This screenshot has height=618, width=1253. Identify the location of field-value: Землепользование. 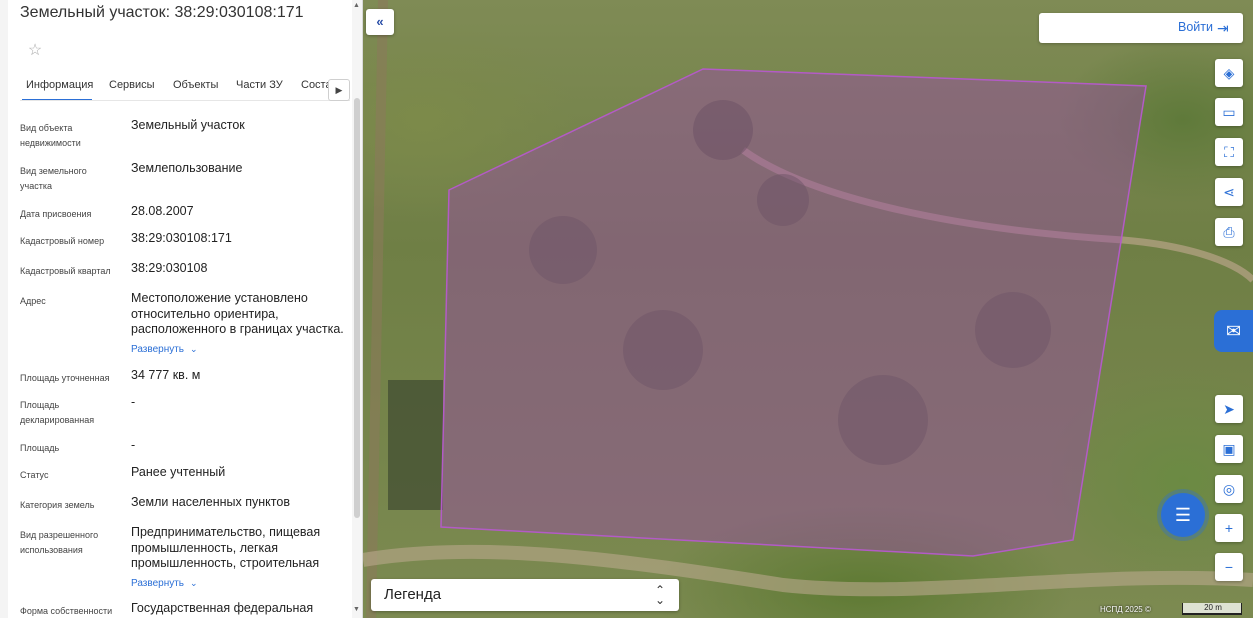
(187, 168).